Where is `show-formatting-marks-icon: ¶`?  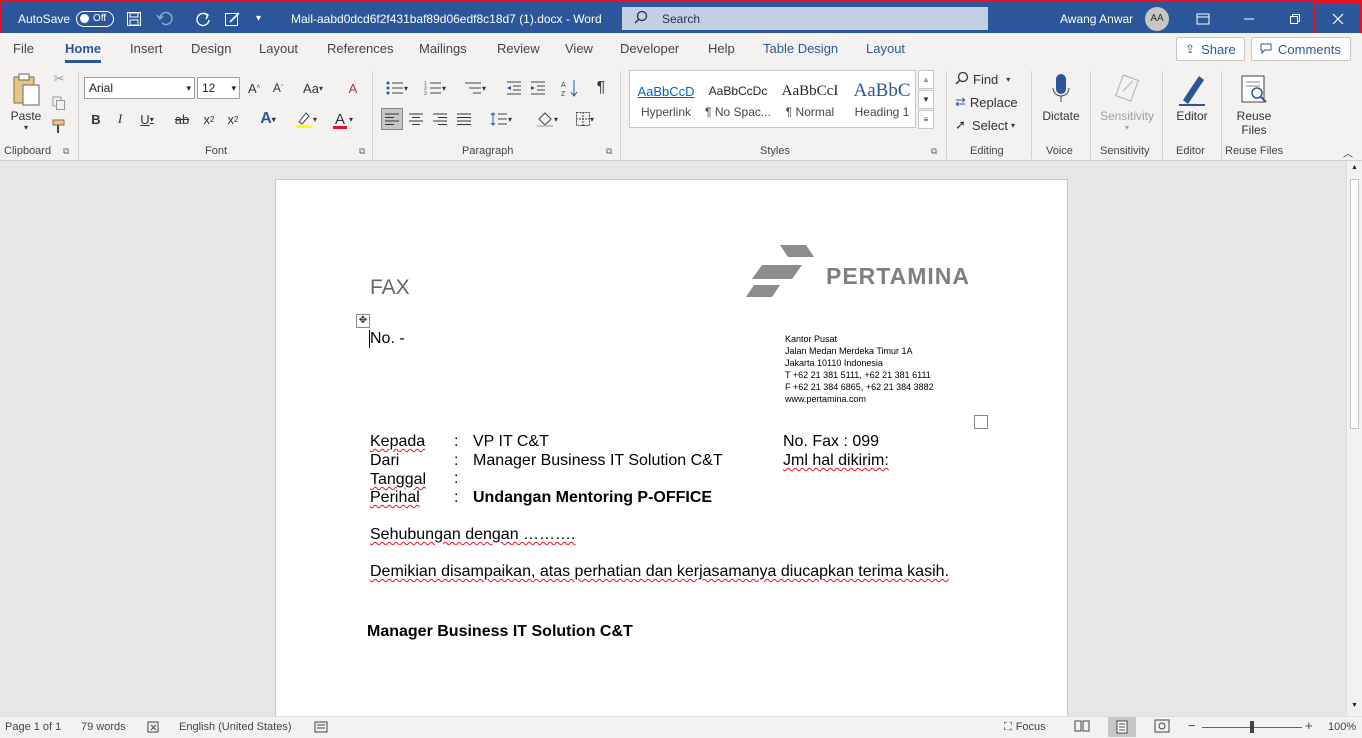
show-formatting-marks-icon: ¶ is located at coordinates (601, 88).